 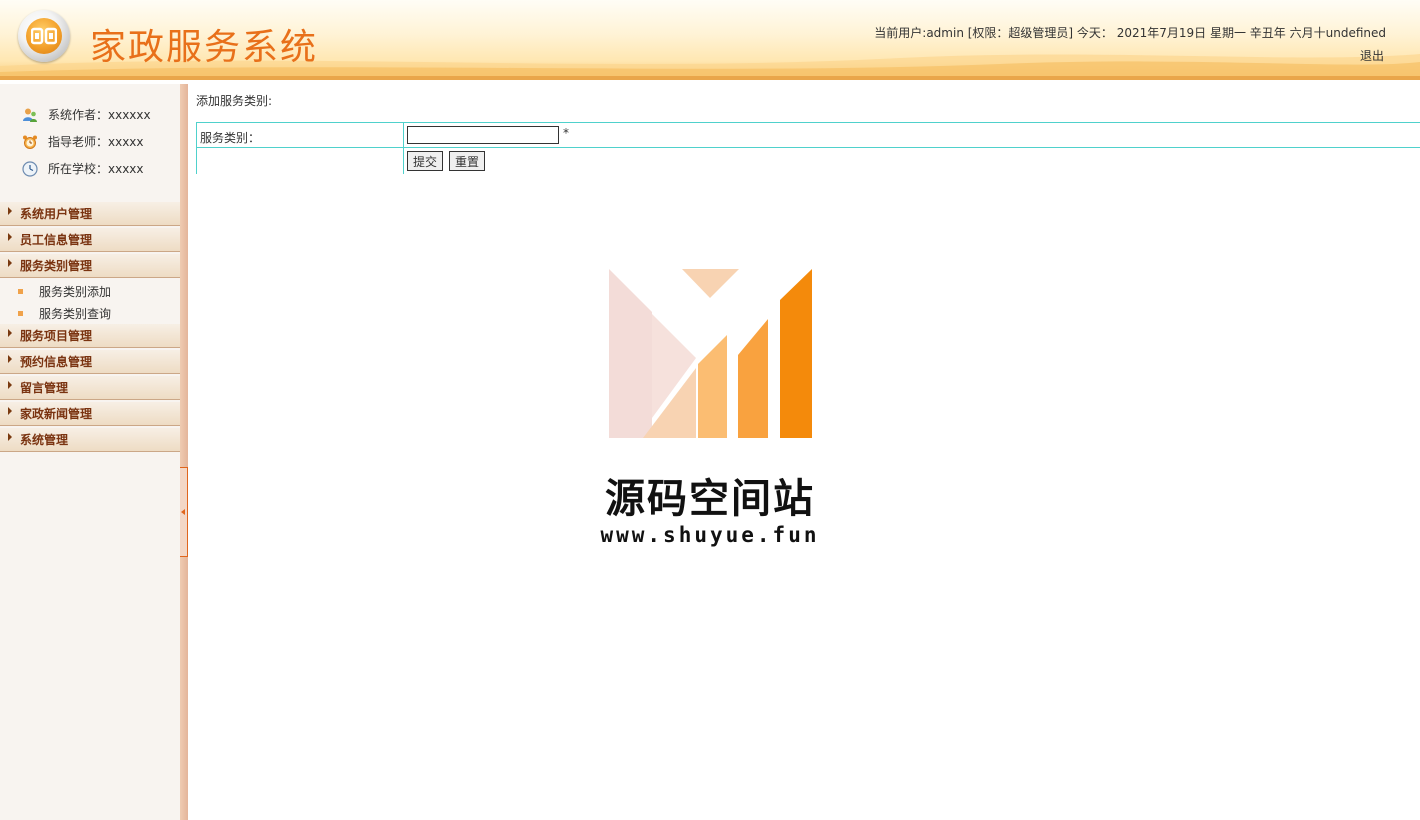 I want to click on sidebar: 系统作者：xxxxxx 指导老师：xxxxx 所在学校：xxxxx 系统用户管理, so click(x=90, y=452).